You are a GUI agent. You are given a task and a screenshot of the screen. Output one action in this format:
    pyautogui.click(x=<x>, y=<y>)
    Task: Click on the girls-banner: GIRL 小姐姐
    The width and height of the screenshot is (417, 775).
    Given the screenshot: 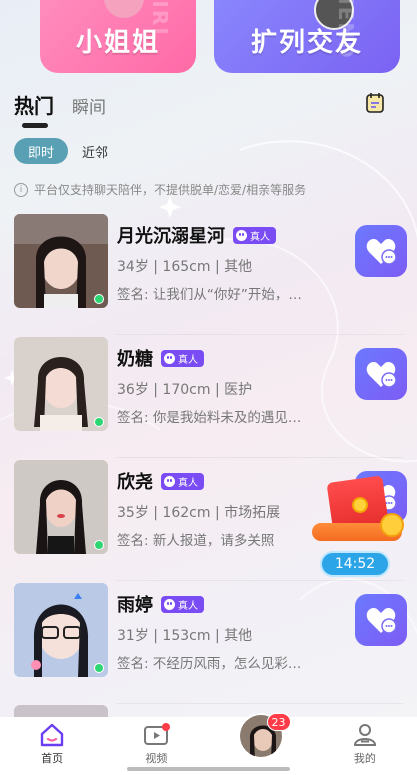 What is the action you would take?
    pyautogui.click(x=118, y=36)
    